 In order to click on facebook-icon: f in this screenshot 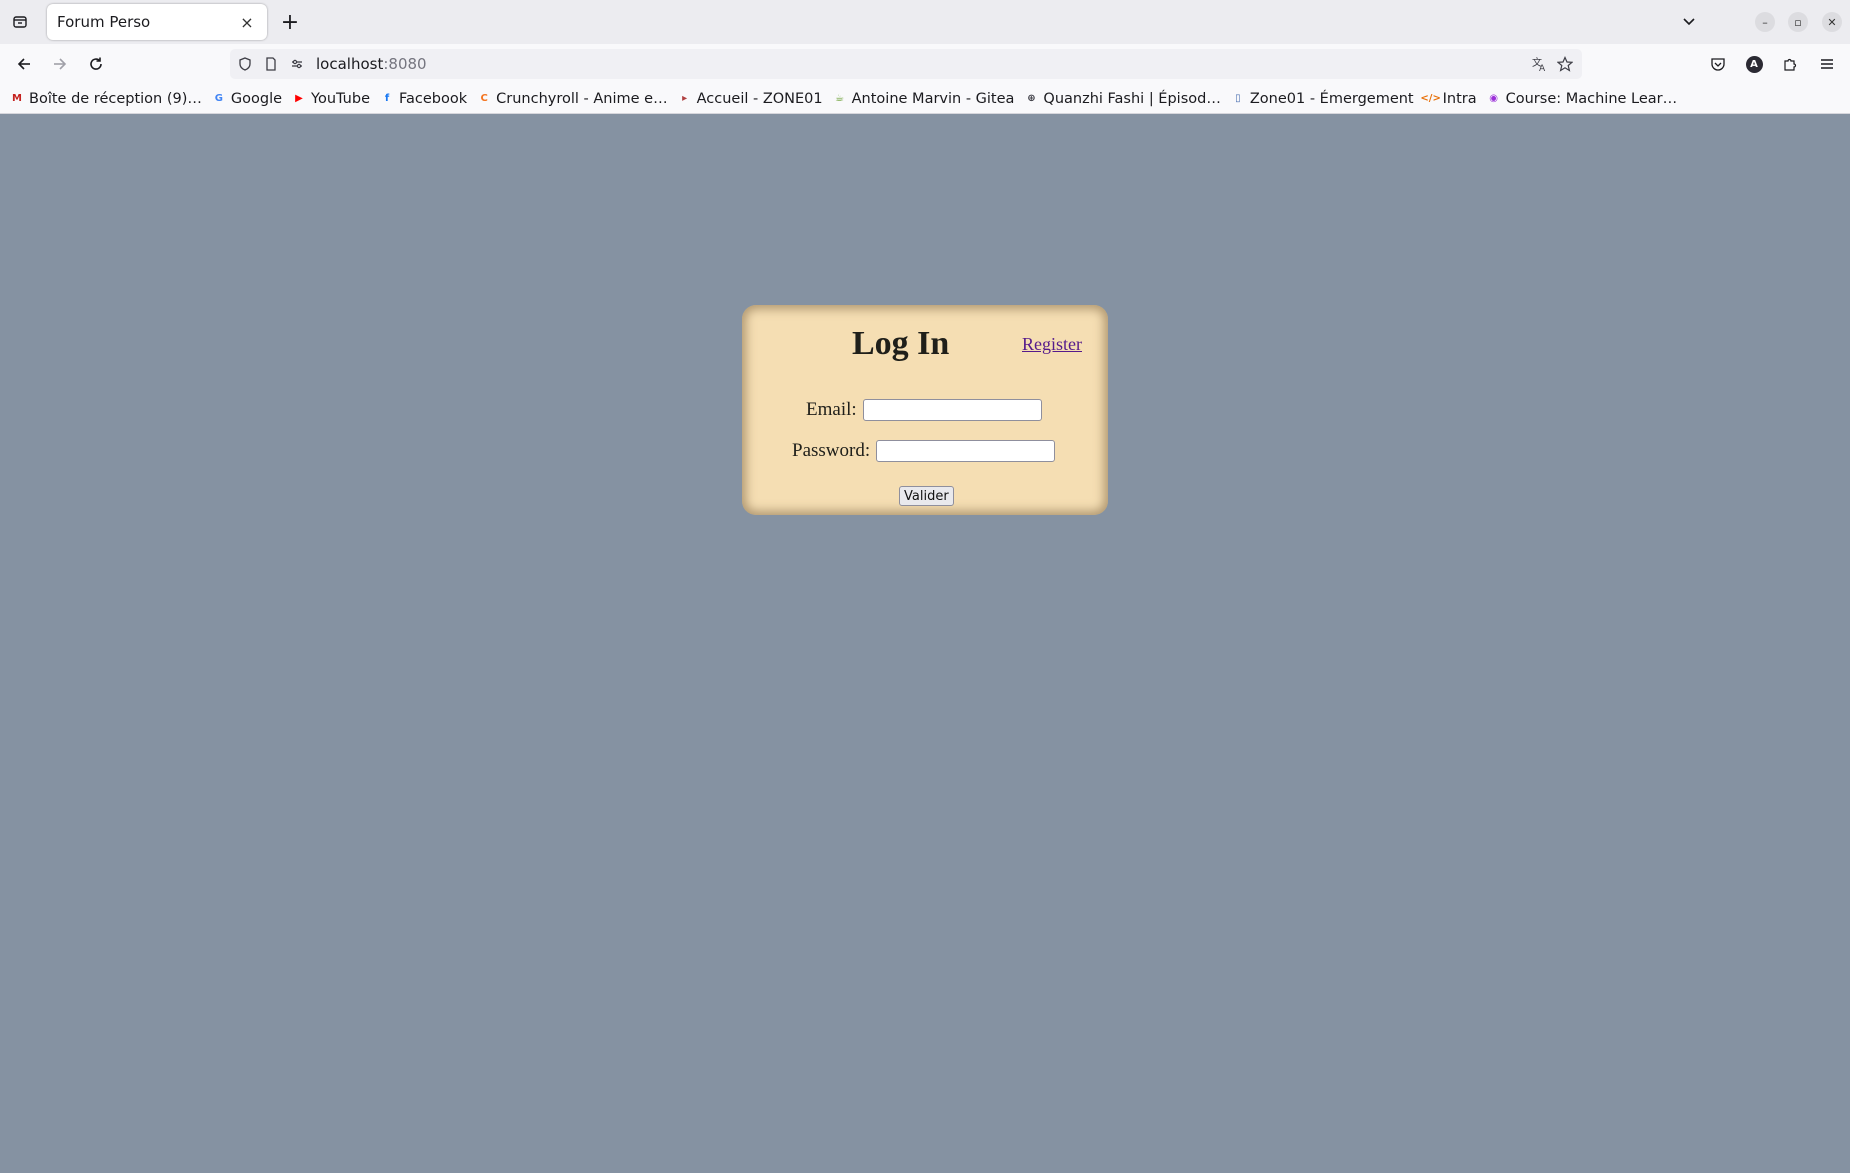, I will do `click(387, 98)`.